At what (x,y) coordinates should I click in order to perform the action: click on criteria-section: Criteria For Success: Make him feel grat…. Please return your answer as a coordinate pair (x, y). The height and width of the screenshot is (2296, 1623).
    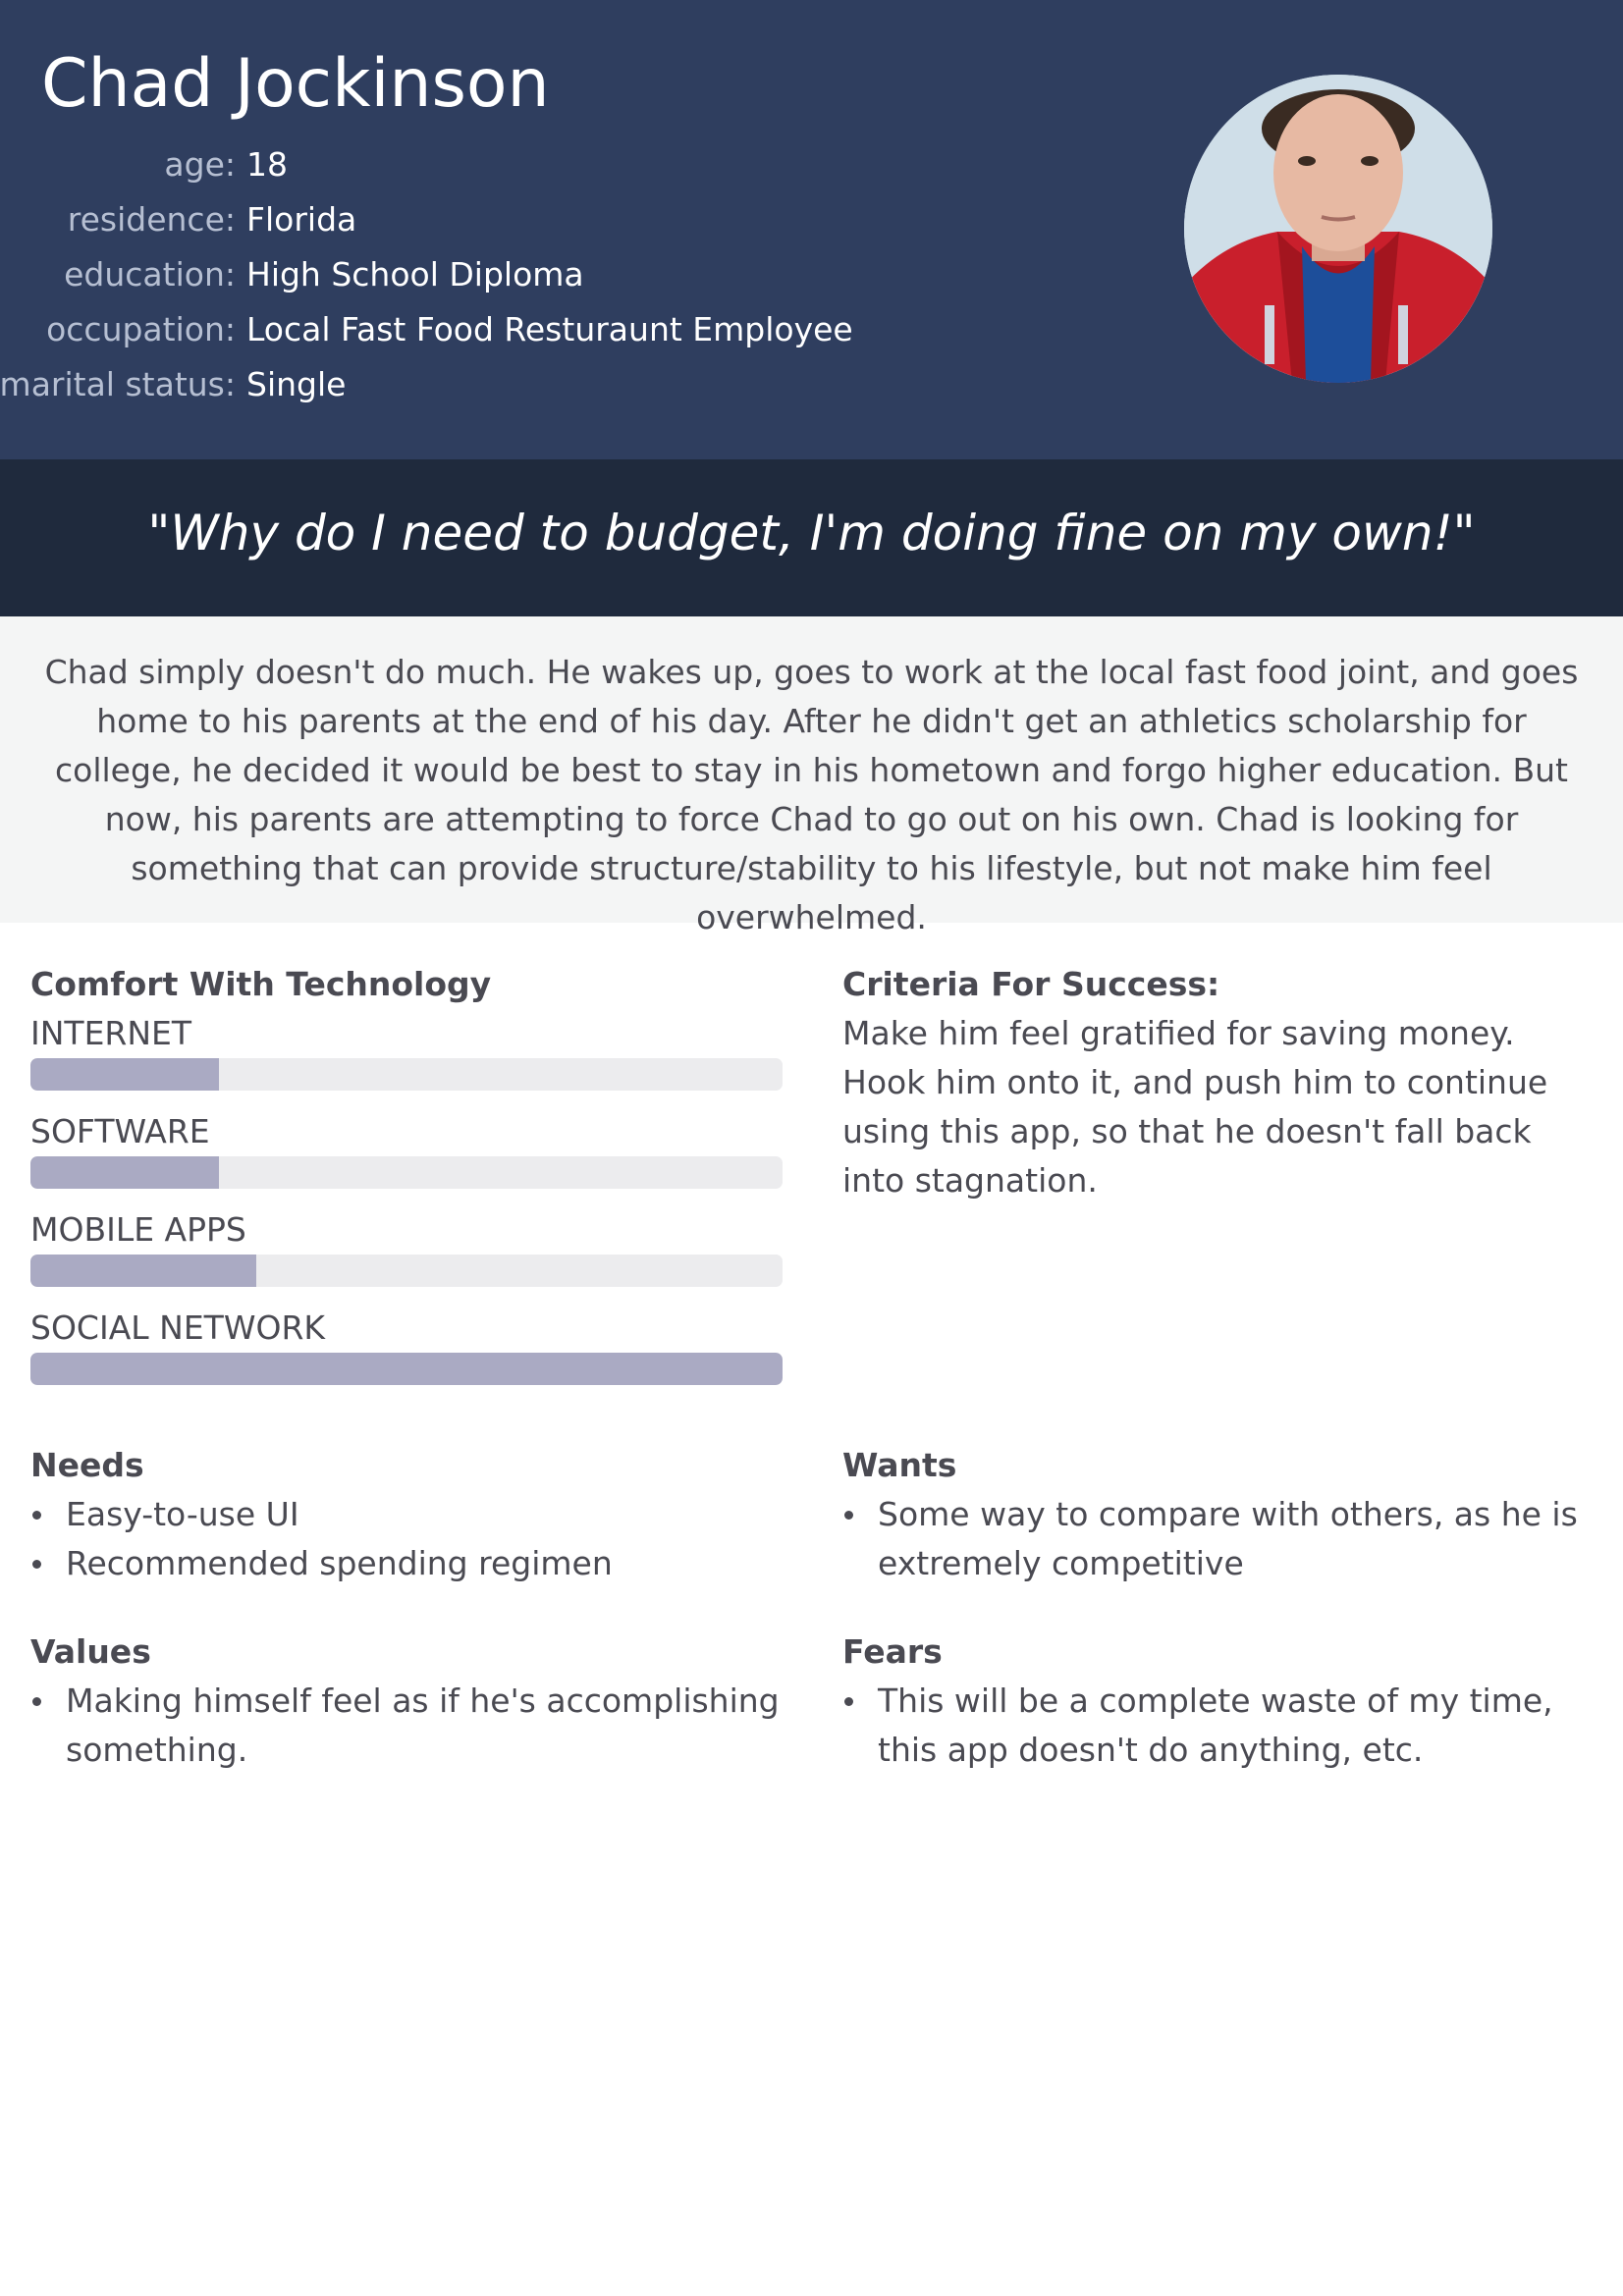
    Looking at the image, I should click on (1220, 1082).